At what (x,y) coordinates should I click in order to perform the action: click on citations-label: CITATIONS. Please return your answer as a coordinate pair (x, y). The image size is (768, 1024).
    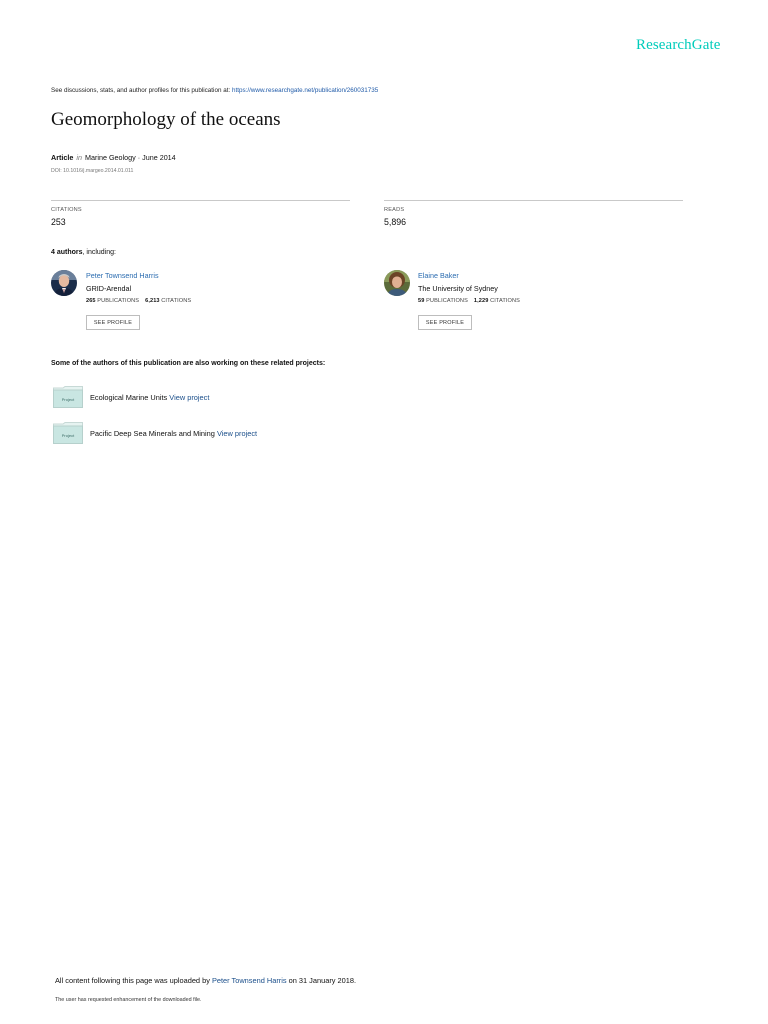
    Looking at the image, I should click on (66, 210).